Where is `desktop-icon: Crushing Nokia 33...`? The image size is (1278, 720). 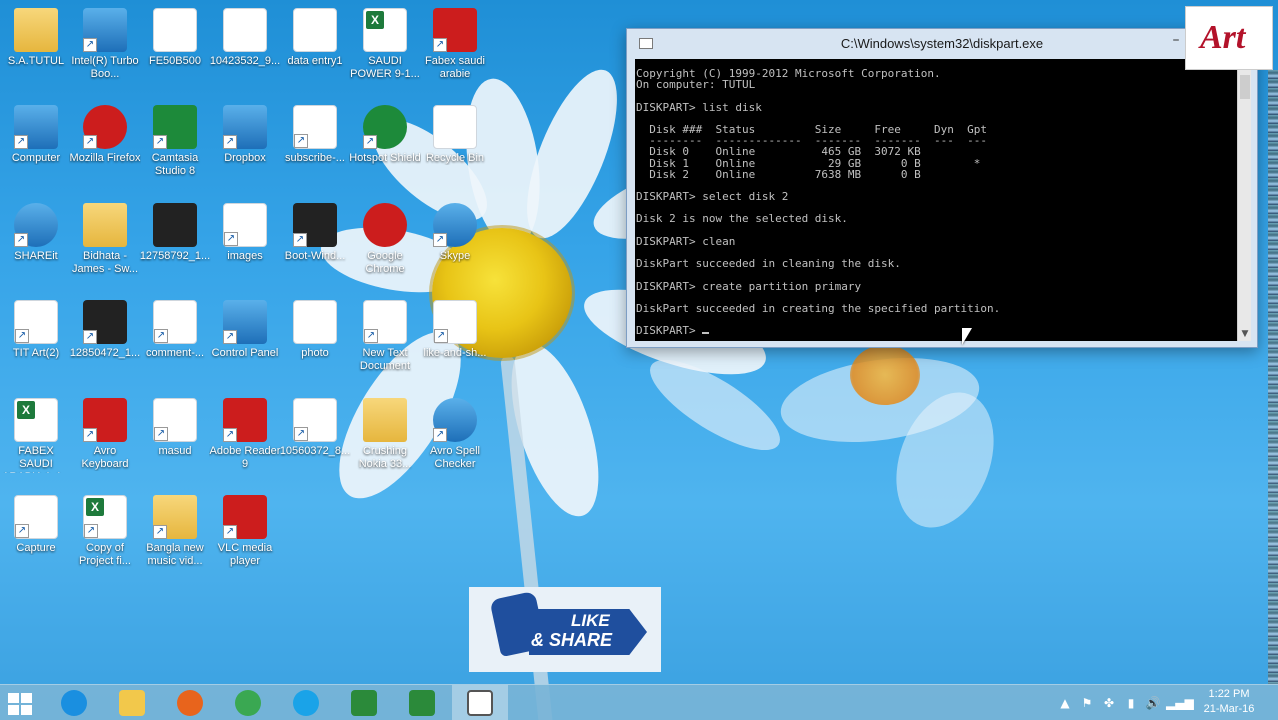 desktop-icon: Crushing Nokia 33... is located at coordinates (385, 434).